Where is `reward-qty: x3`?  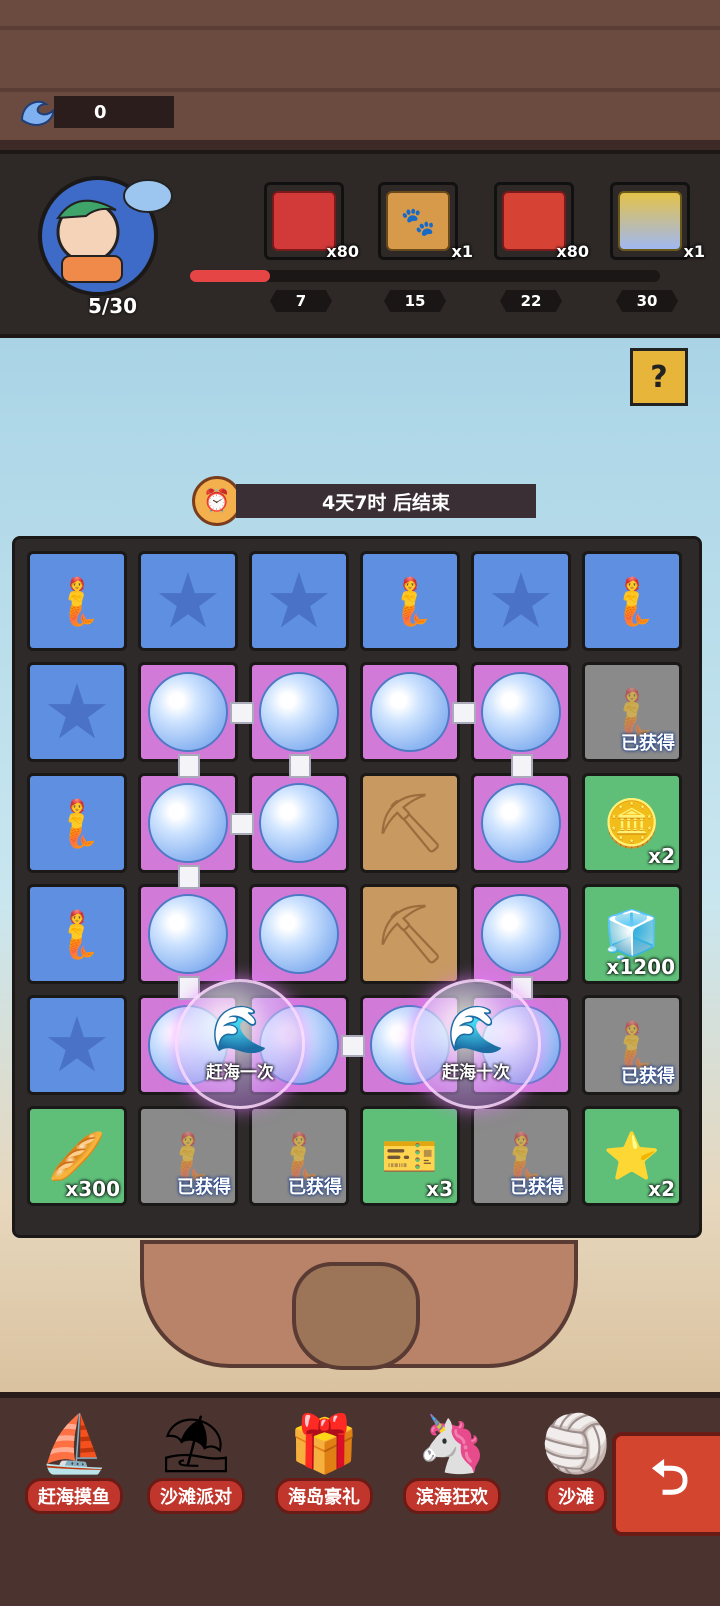 reward-qty: x3 is located at coordinates (439, 1189).